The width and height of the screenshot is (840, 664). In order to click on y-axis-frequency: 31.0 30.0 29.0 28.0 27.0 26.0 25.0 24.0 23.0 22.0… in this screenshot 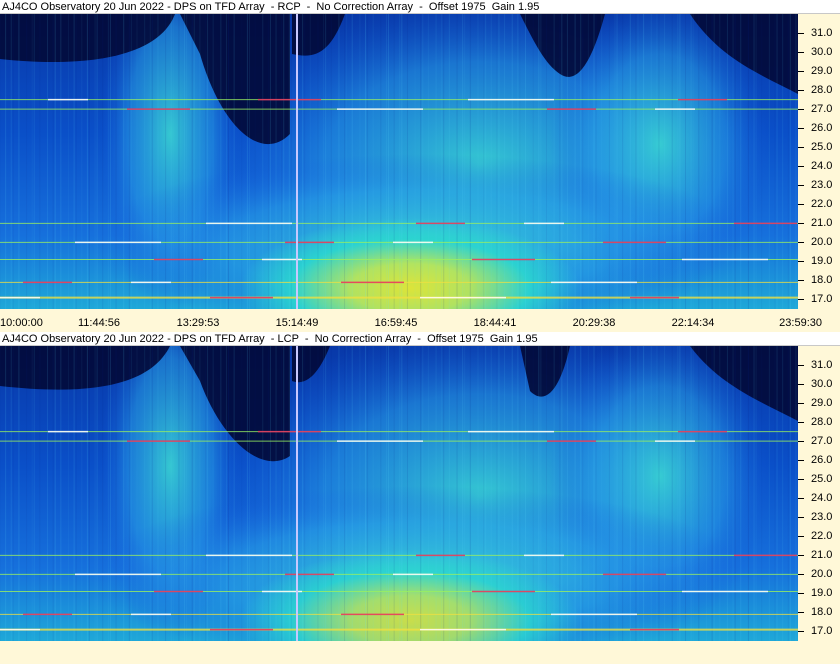, I will do `click(819, 493)`.